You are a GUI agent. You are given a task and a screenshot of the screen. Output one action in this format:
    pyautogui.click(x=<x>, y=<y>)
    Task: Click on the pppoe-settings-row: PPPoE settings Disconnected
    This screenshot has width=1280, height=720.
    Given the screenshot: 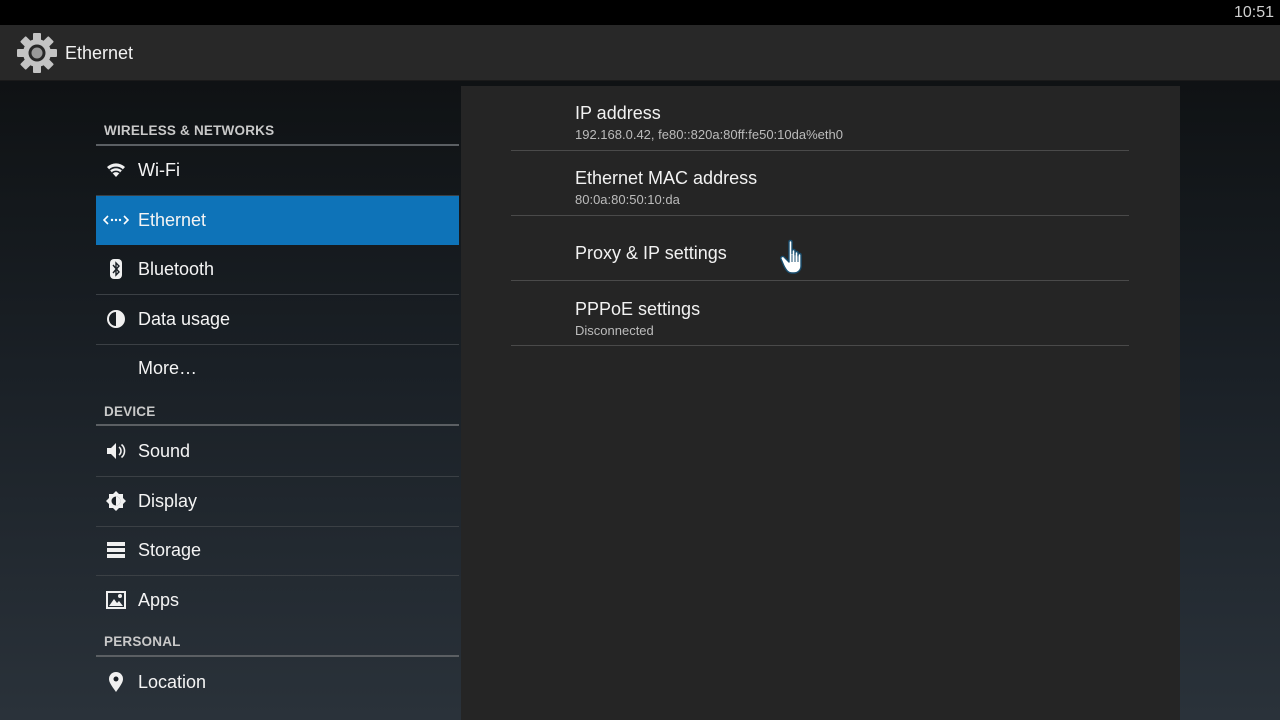 What is the action you would take?
    pyautogui.click(x=820, y=313)
    